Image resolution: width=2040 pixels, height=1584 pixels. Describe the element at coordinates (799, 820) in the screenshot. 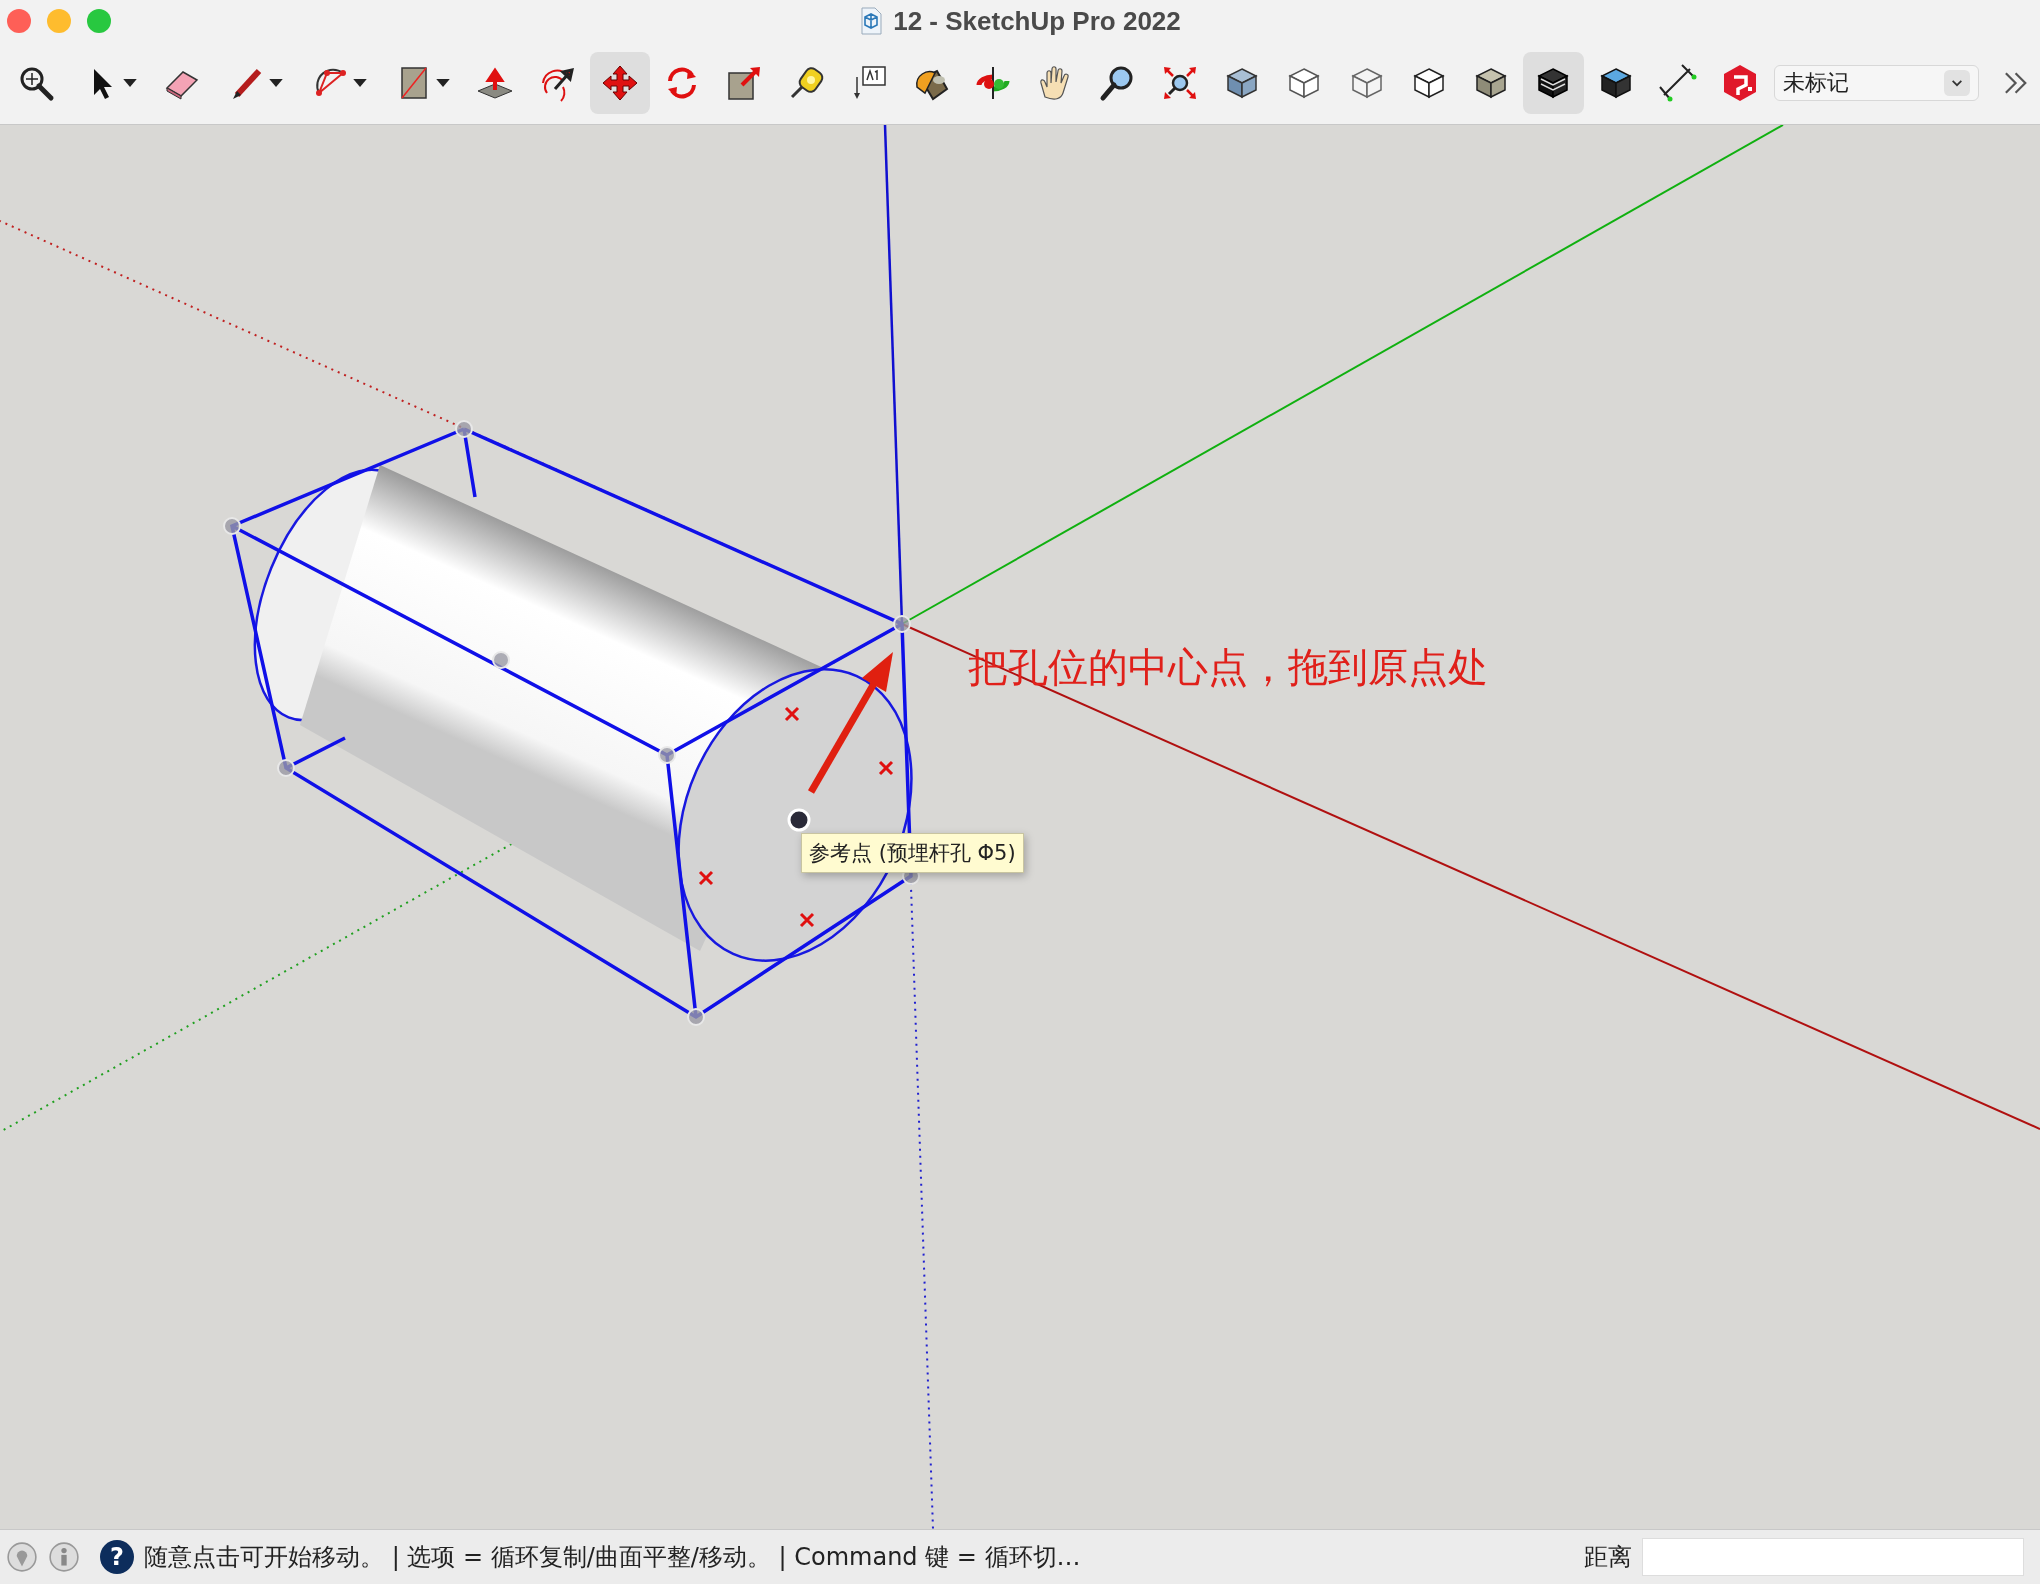

I see `reference-point` at that location.